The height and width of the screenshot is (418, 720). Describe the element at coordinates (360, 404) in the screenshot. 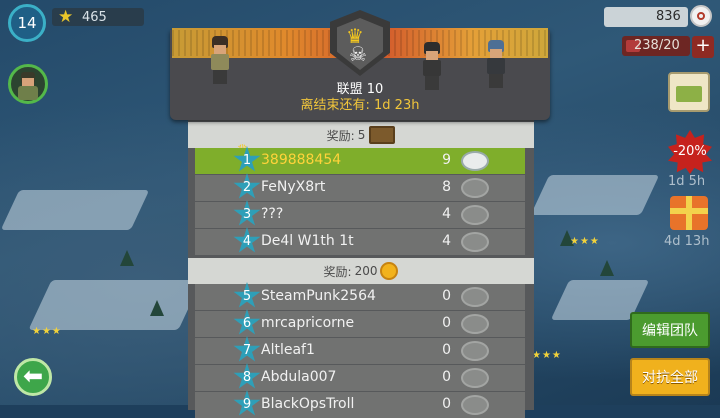

I see `leaderboard-row: 9 BlackOpsTroll 0` at that location.